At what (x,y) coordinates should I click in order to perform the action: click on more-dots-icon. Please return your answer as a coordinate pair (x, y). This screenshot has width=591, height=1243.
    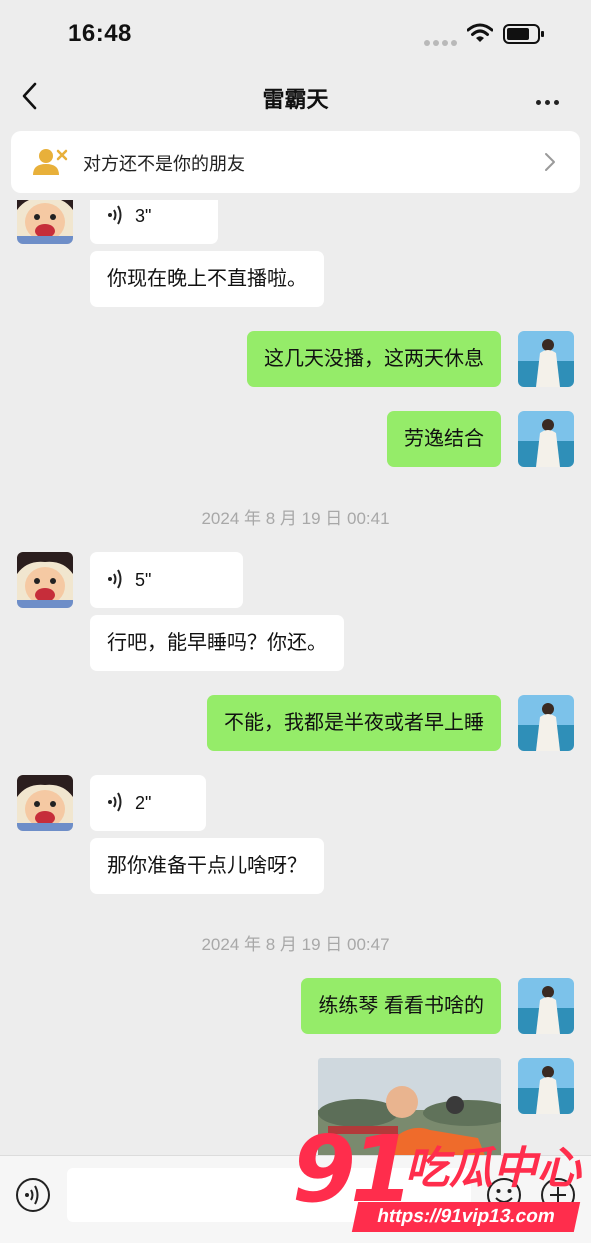
    Looking at the image, I should click on (549, 101).